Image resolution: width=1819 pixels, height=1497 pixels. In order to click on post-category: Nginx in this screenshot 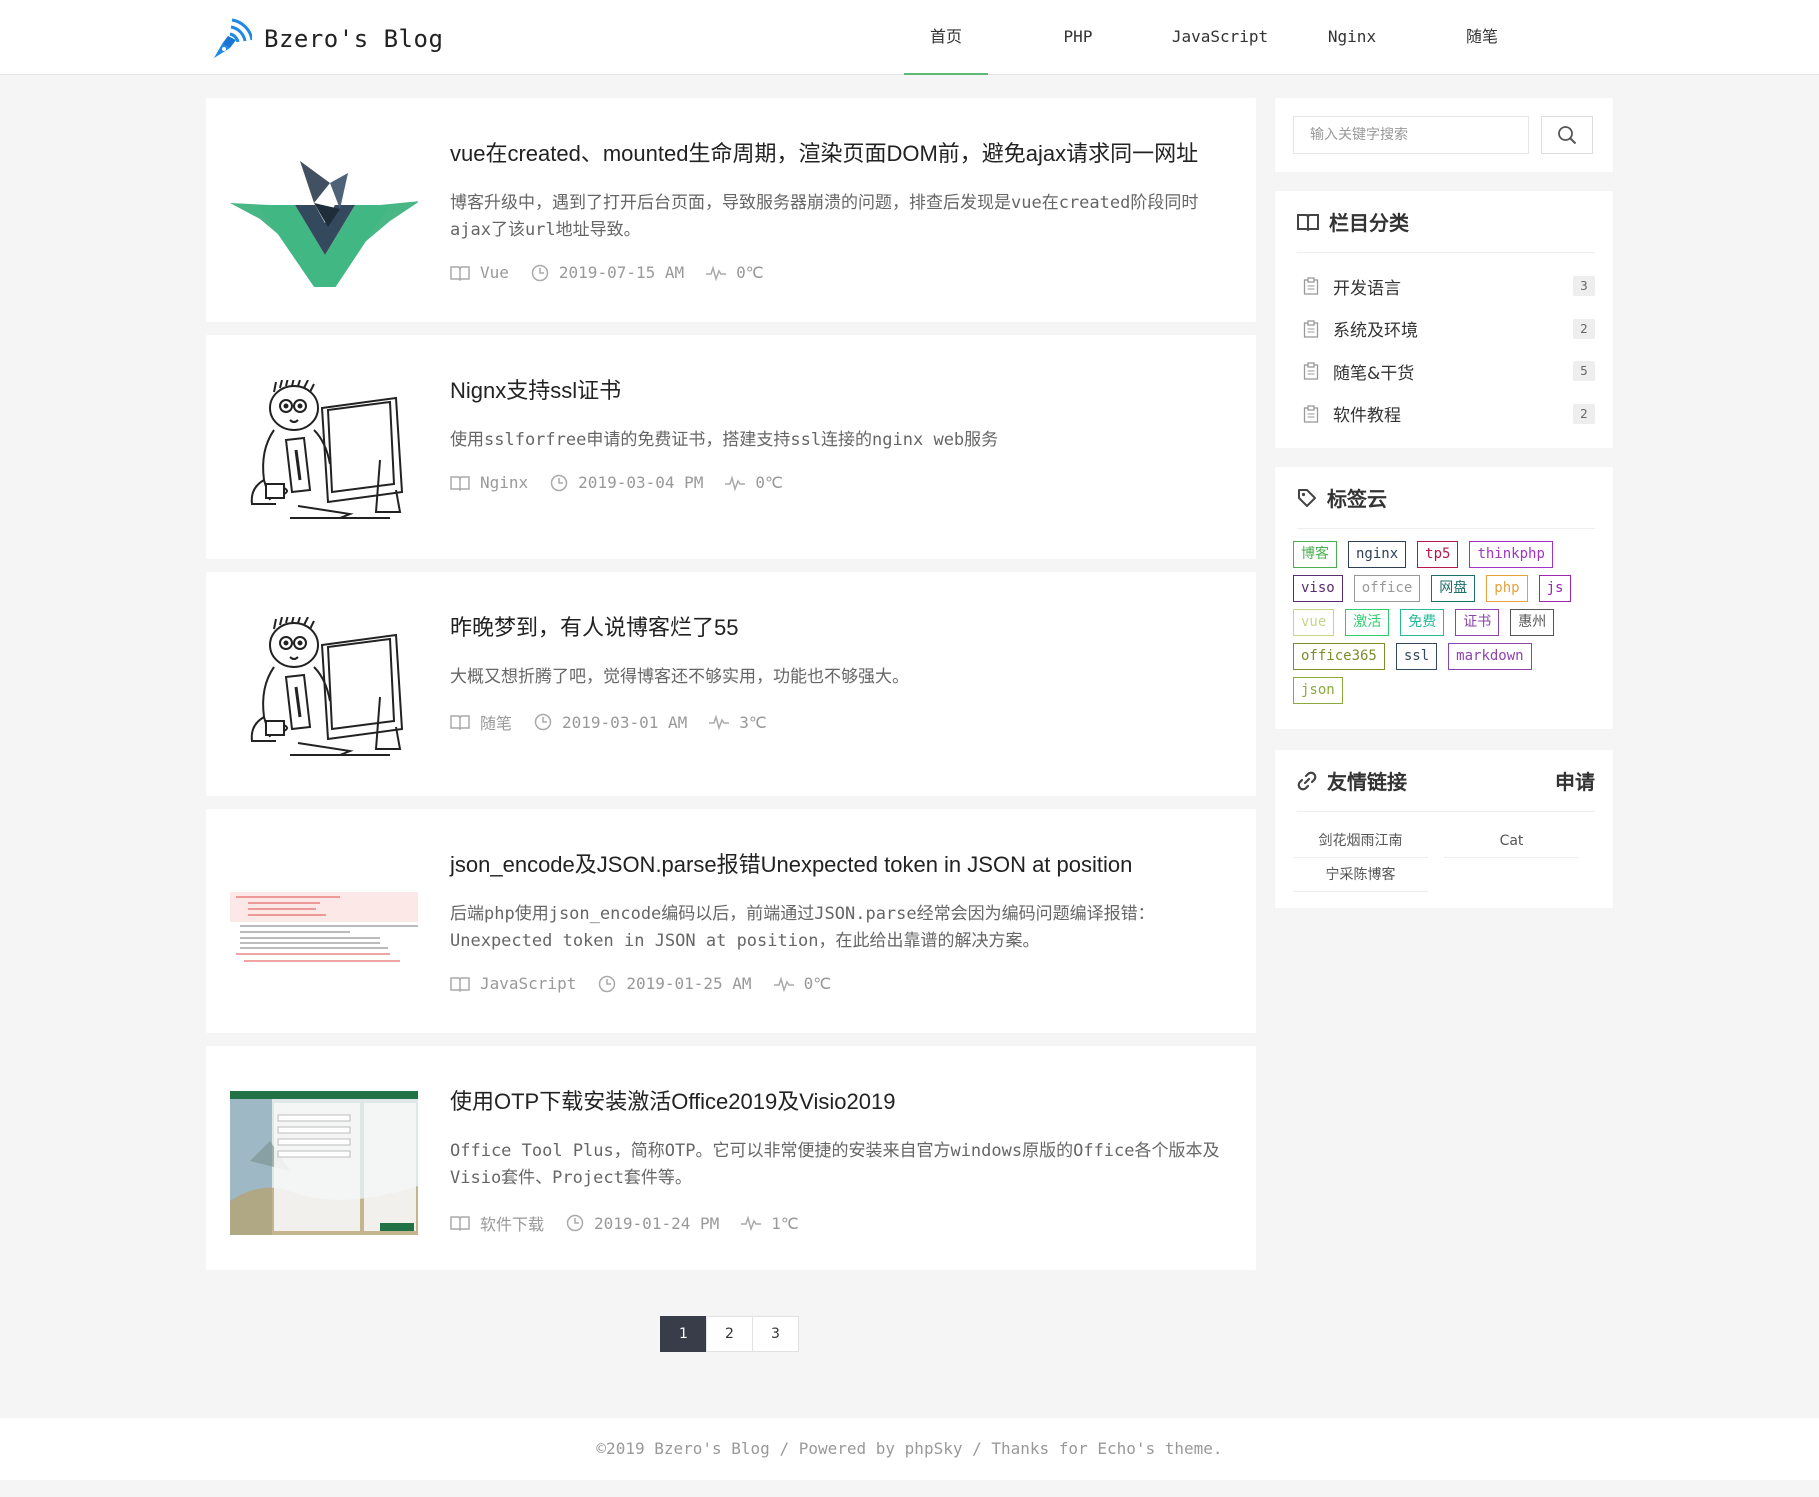, I will do `click(489, 482)`.